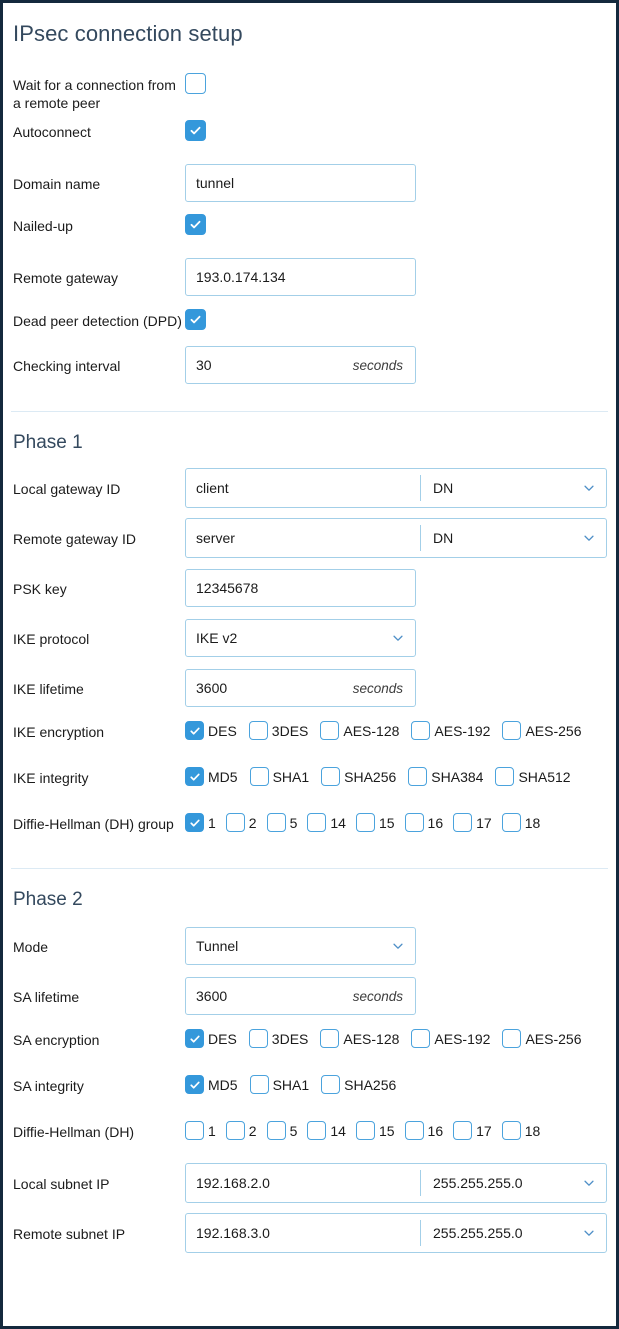 The width and height of the screenshot is (619, 1329). I want to click on autoconnect-checkbox, so click(195, 130).